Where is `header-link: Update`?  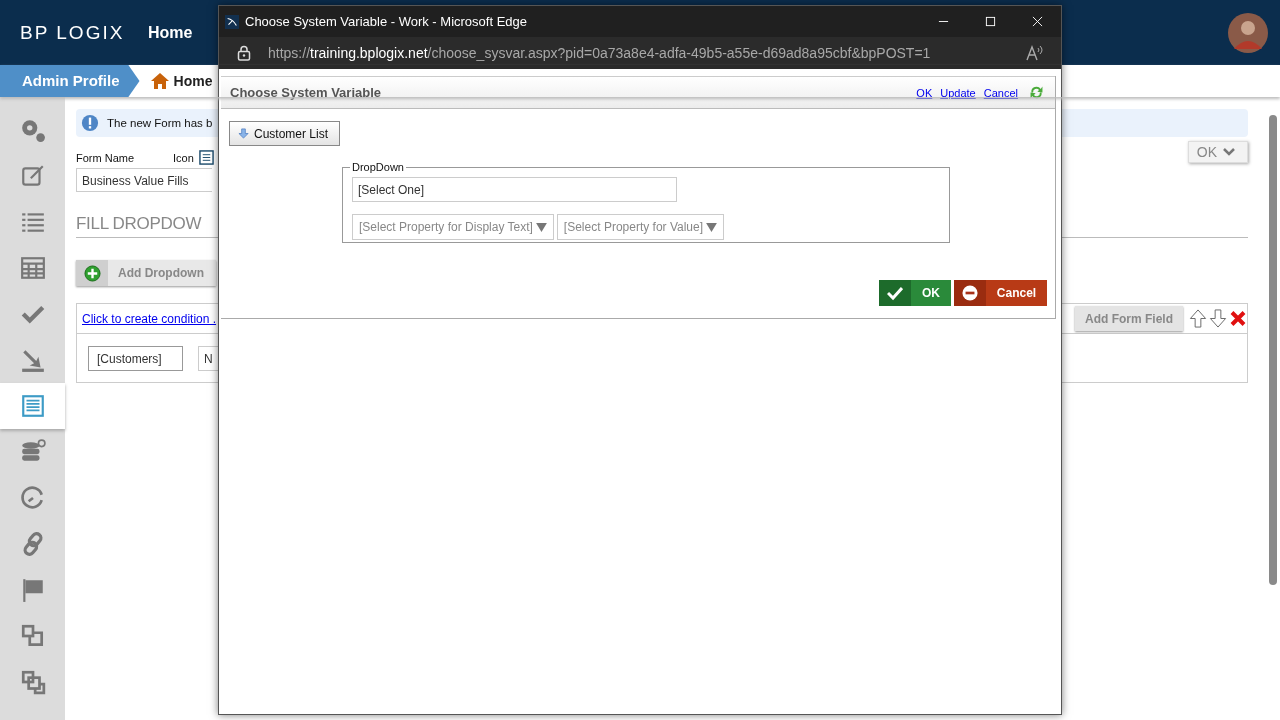
header-link: Update is located at coordinates (958, 92).